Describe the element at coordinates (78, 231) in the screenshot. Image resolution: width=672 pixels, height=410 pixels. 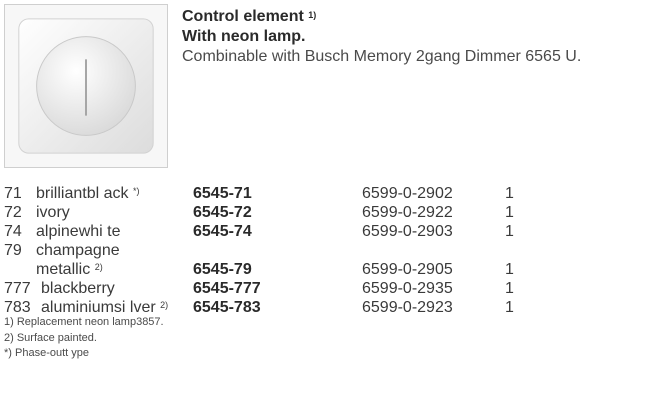
I see `color-name: alpinewhi te` at that location.